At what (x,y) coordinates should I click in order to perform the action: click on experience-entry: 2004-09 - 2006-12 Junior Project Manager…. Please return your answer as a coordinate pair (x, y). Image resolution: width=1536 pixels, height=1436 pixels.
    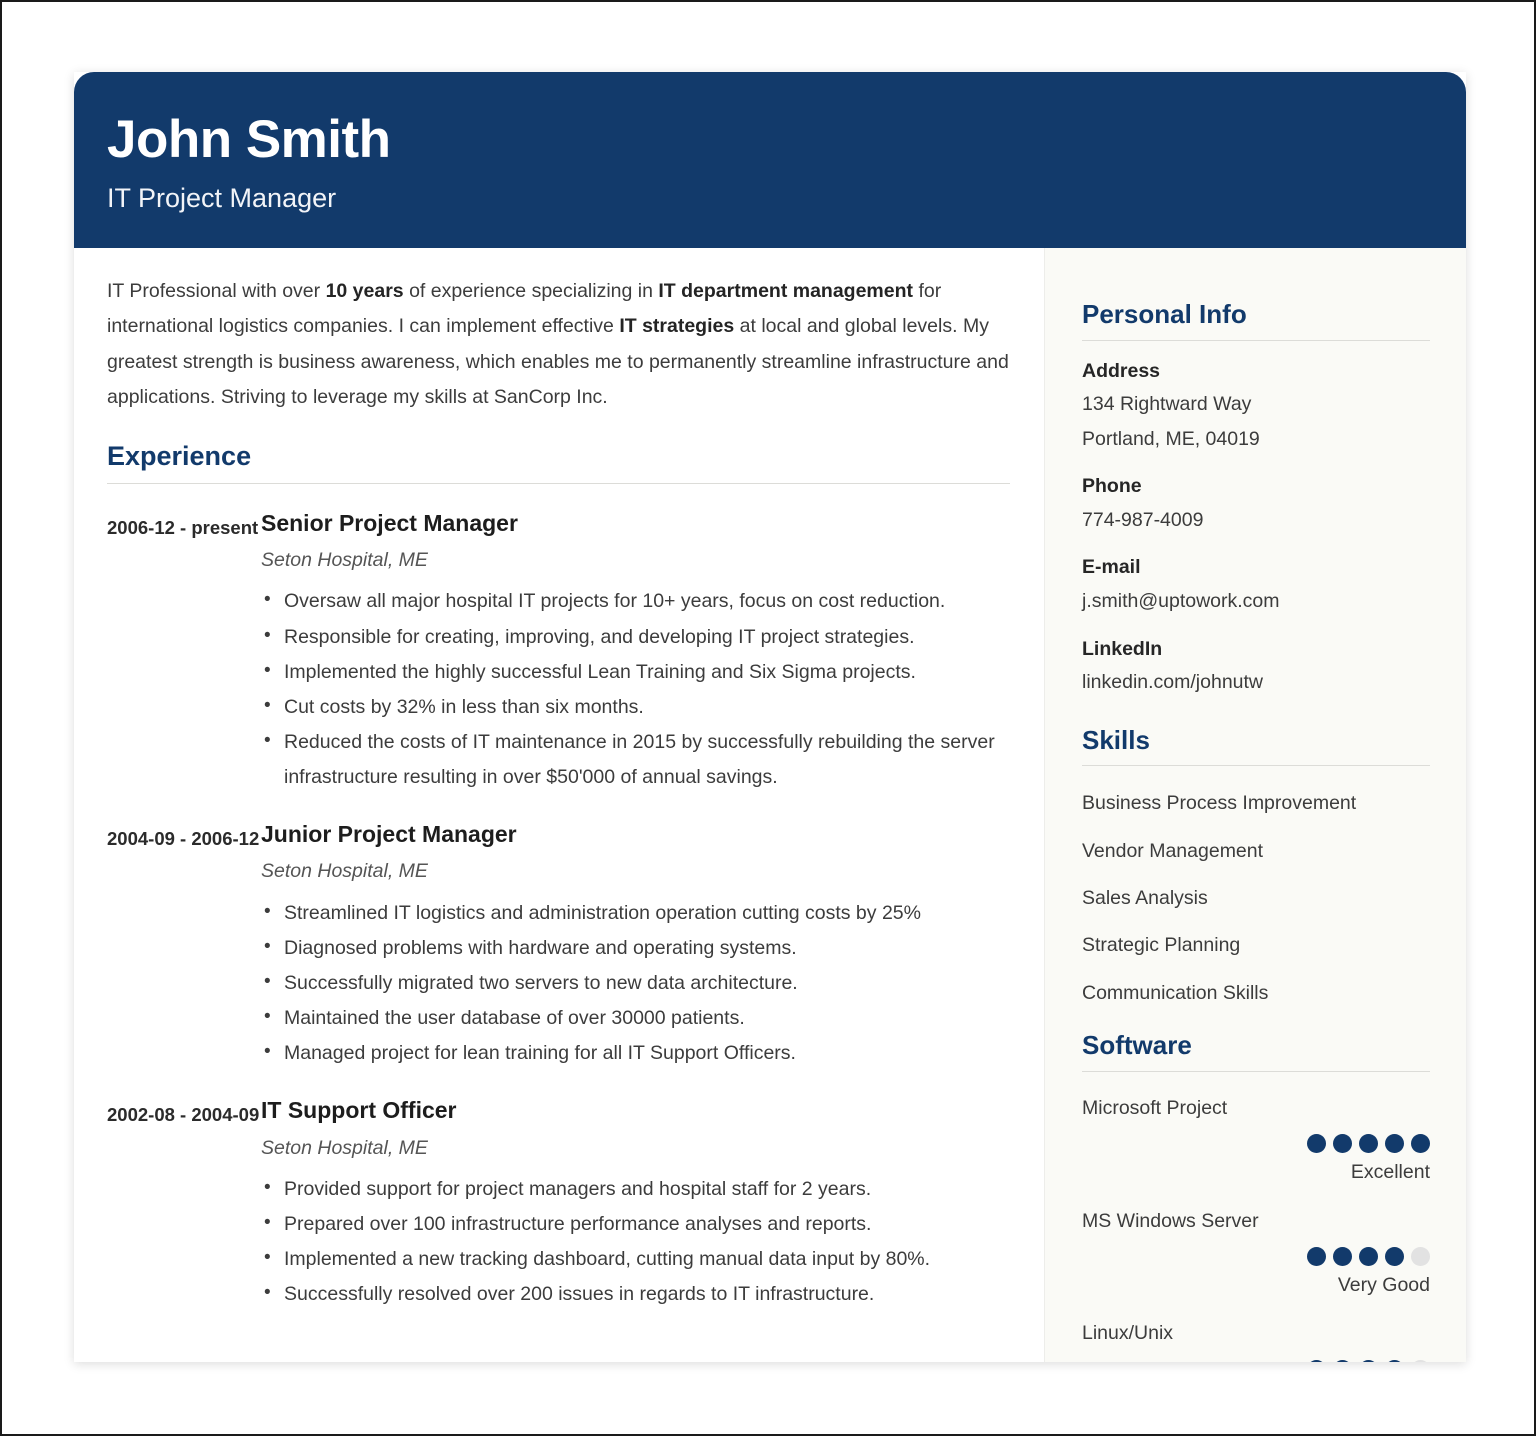
    Looking at the image, I should click on (558, 946).